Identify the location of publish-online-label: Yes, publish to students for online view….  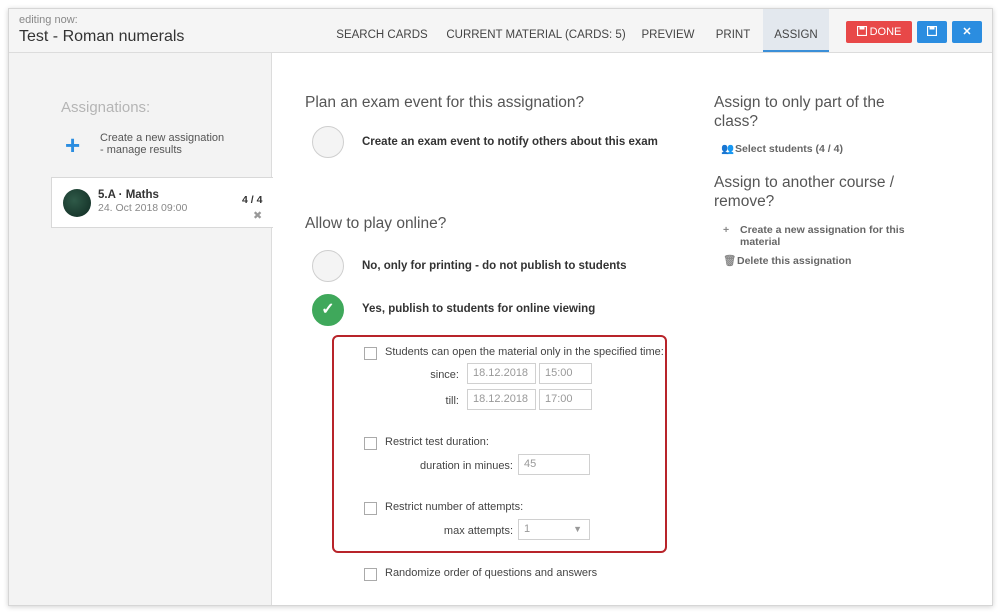
(479, 309).